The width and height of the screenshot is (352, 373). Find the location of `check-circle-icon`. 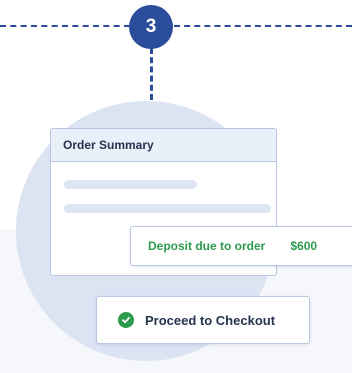

check-circle-icon is located at coordinates (126, 320).